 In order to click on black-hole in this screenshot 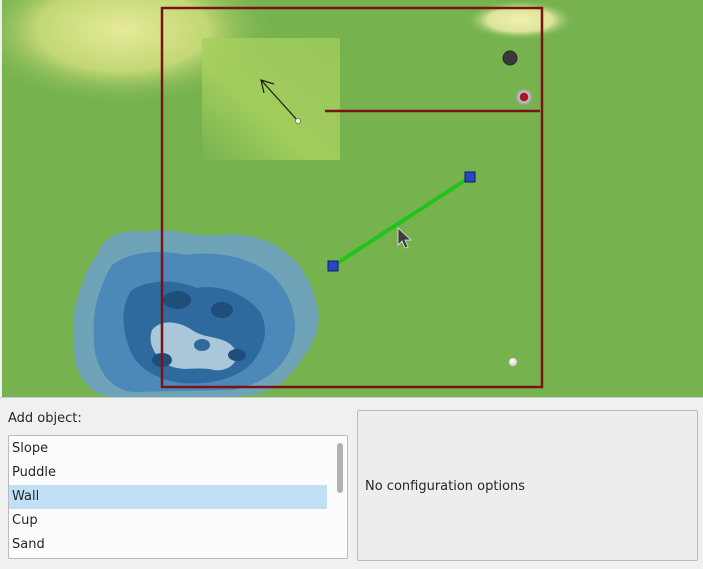, I will do `click(524, 97)`.